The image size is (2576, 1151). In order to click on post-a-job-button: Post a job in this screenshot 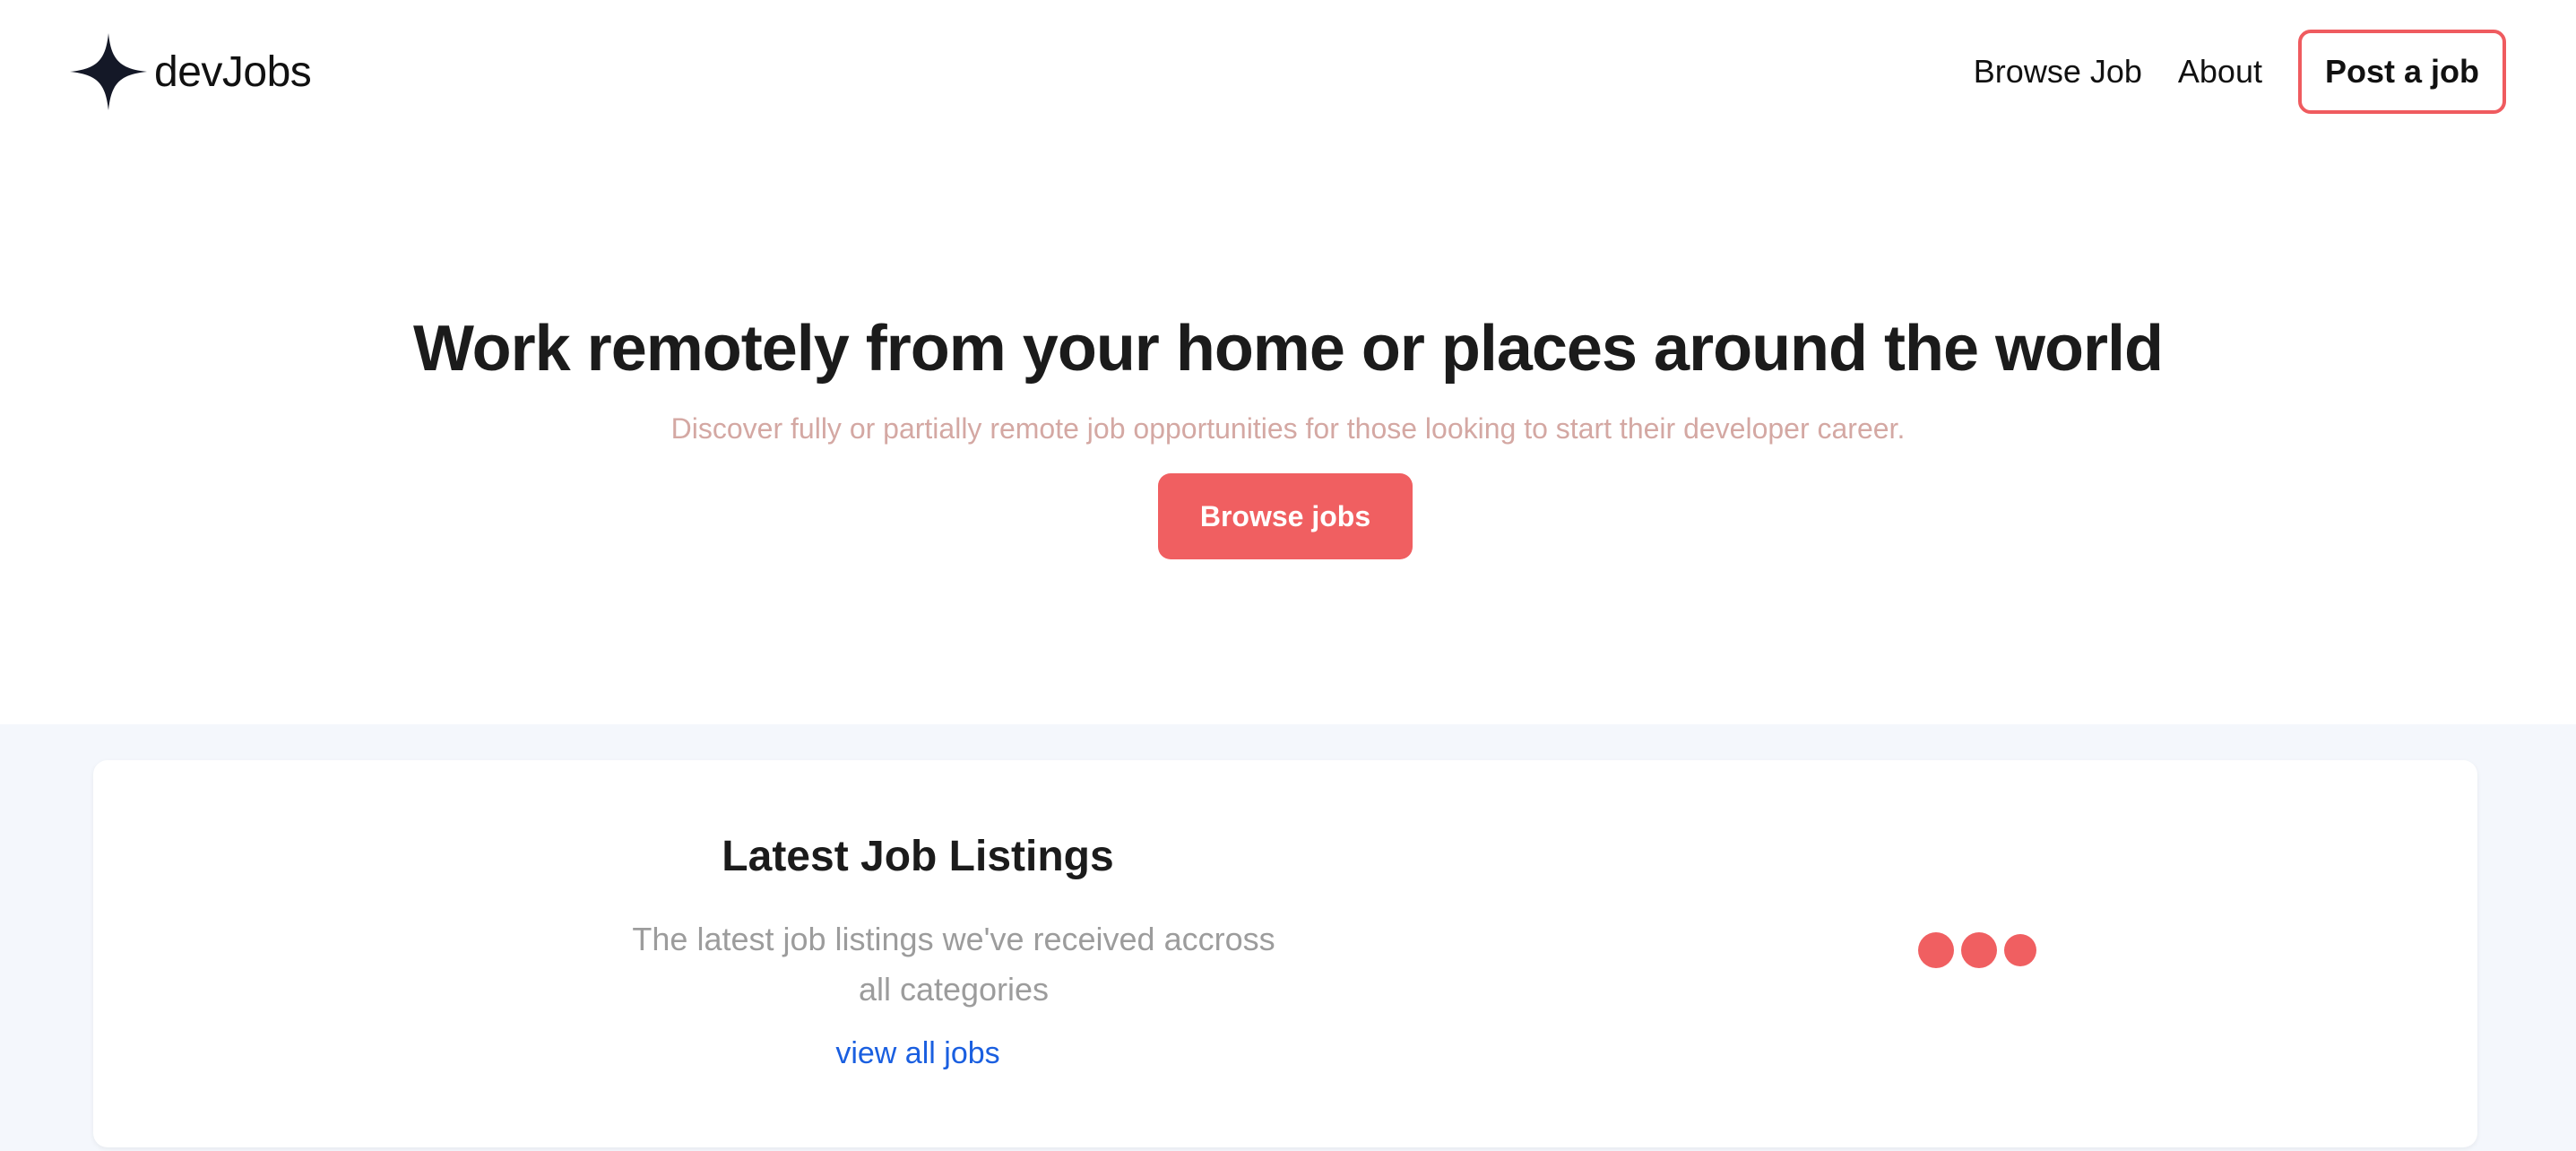, I will do `click(2401, 72)`.